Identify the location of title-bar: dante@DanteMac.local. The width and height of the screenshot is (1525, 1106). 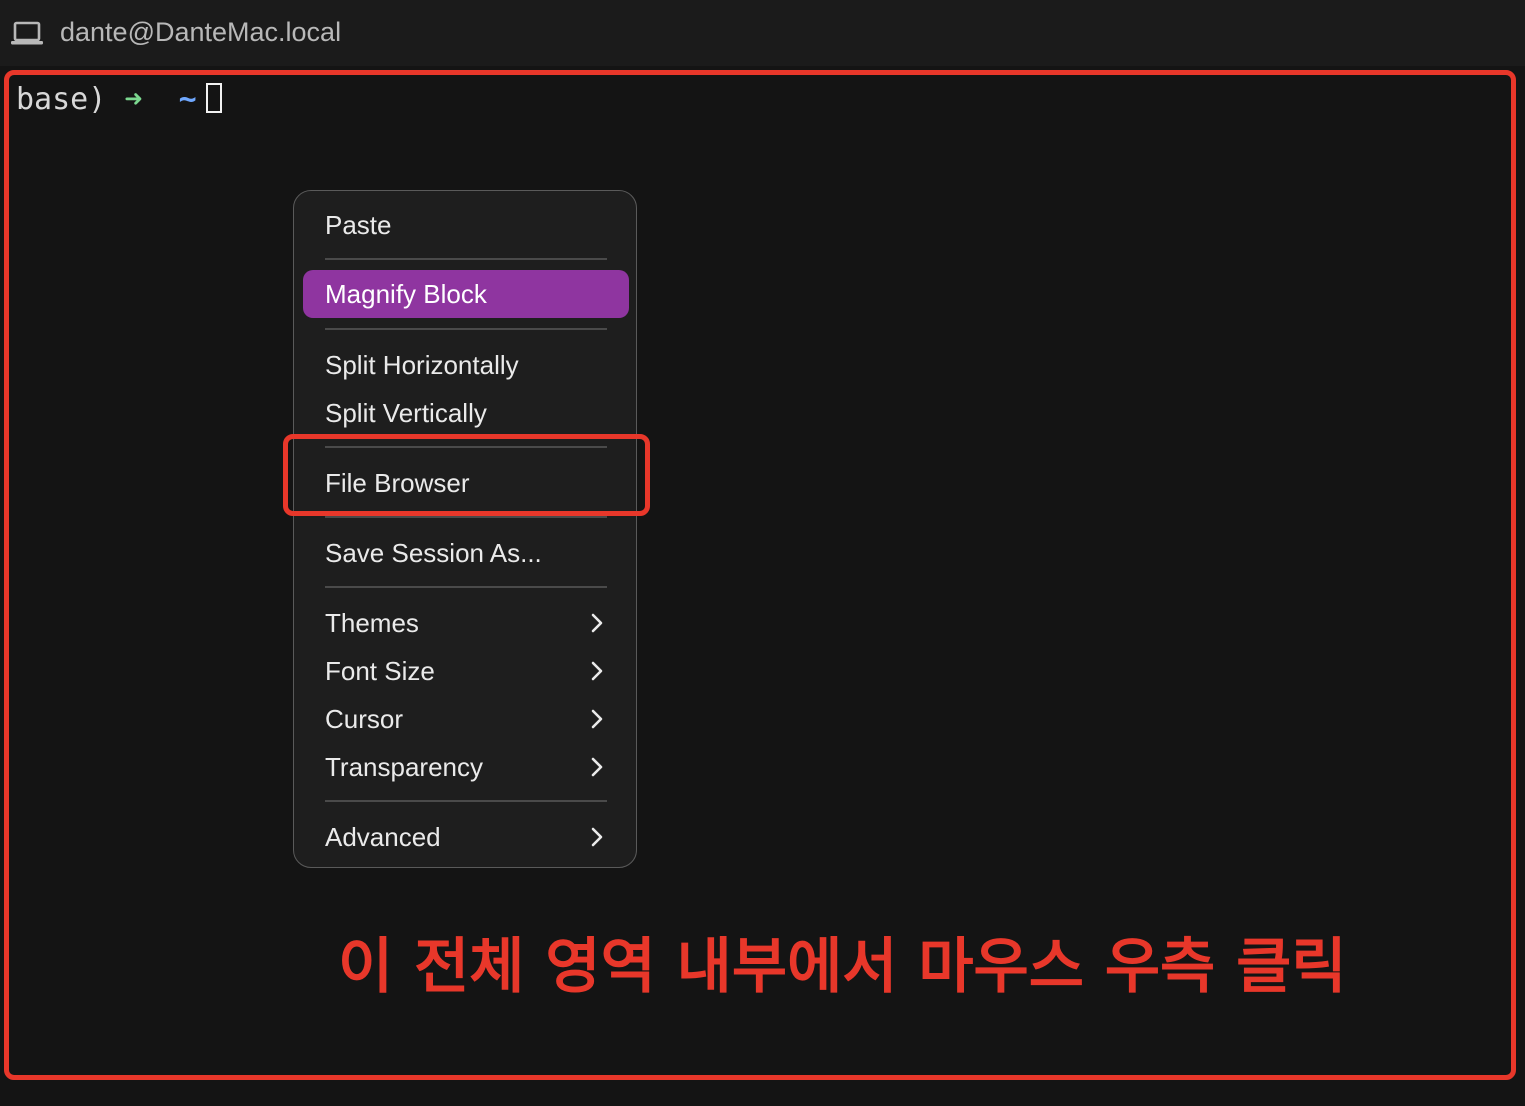
(762, 33).